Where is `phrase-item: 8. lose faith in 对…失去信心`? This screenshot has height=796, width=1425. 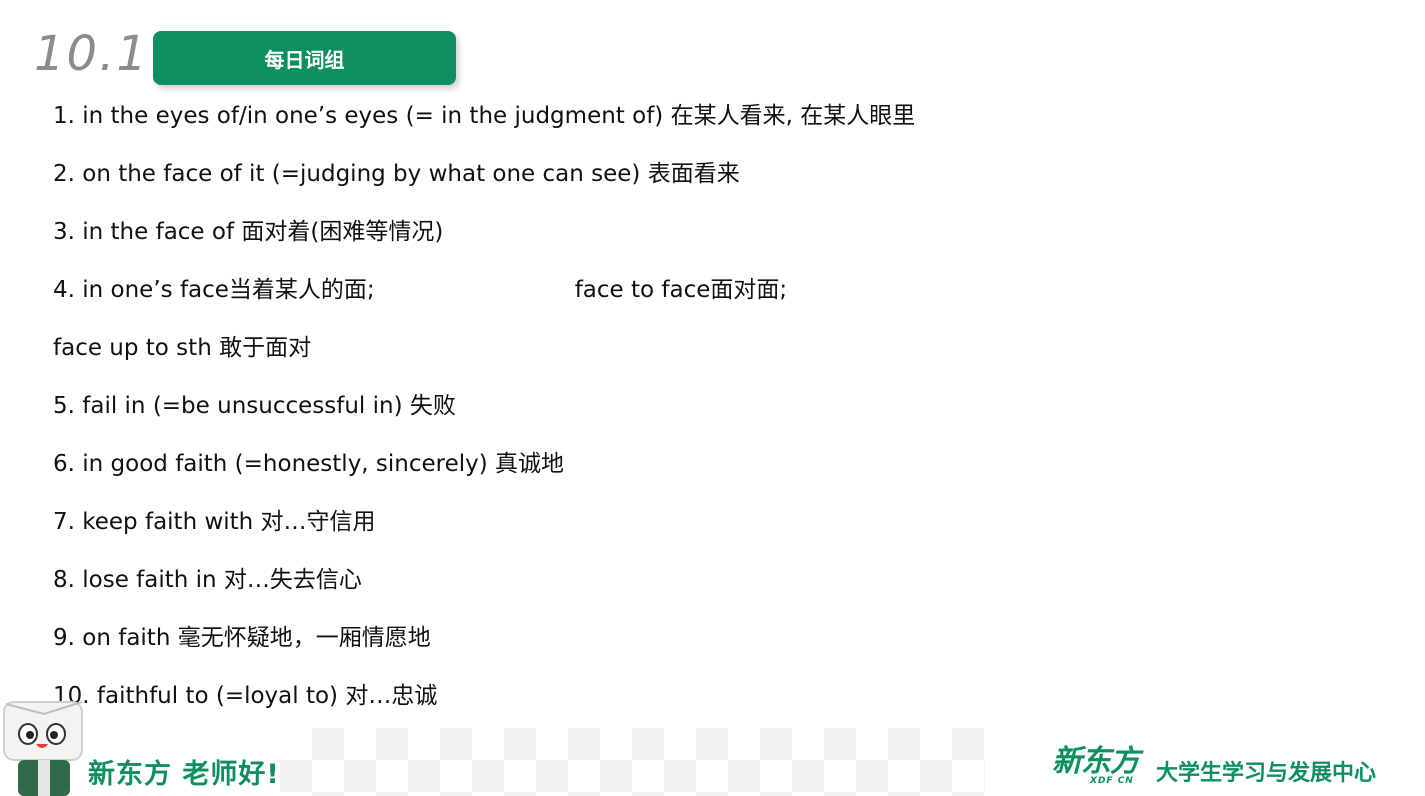
phrase-item: 8. lose faith in 对…失去信心 is located at coordinates (207, 580).